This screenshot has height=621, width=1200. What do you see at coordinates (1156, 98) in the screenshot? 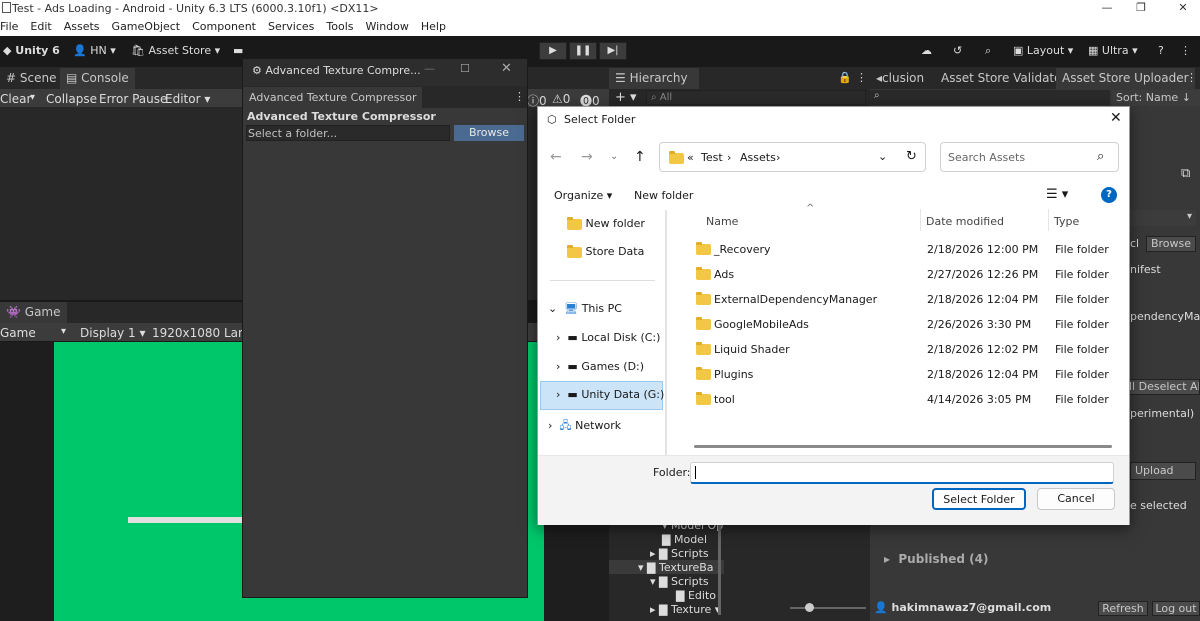
I see `sort-dropdown: Sort: Name ↓` at bounding box center [1156, 98].